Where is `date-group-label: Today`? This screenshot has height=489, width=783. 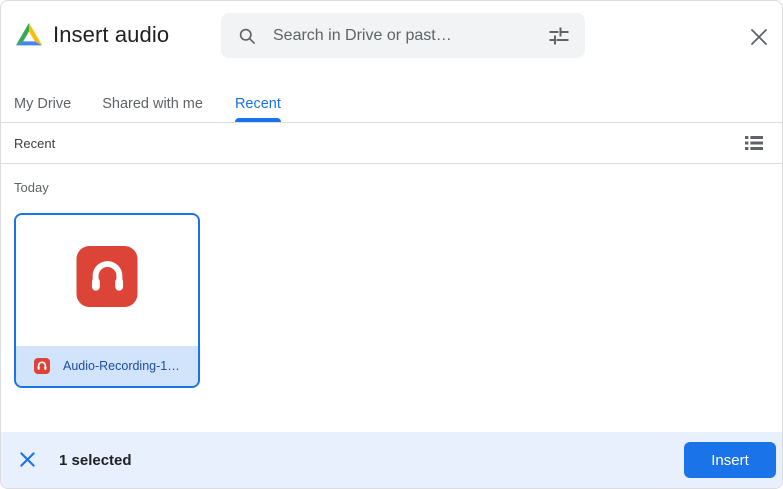 date-group-label: Today is located at coordinates (31, 187).